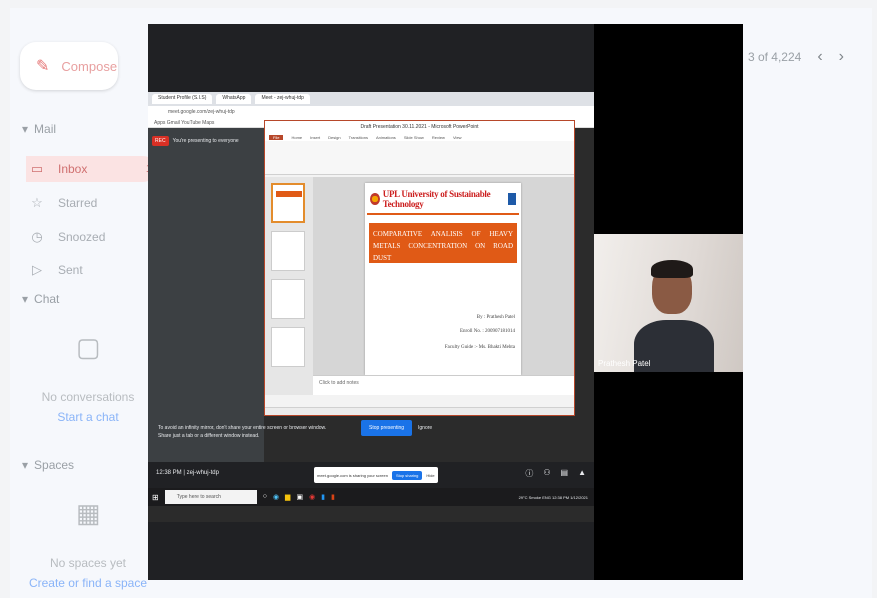  Describe the element at coordinates (546, 473) in the screenshot. I see `people-icon: ⚇` at that location.